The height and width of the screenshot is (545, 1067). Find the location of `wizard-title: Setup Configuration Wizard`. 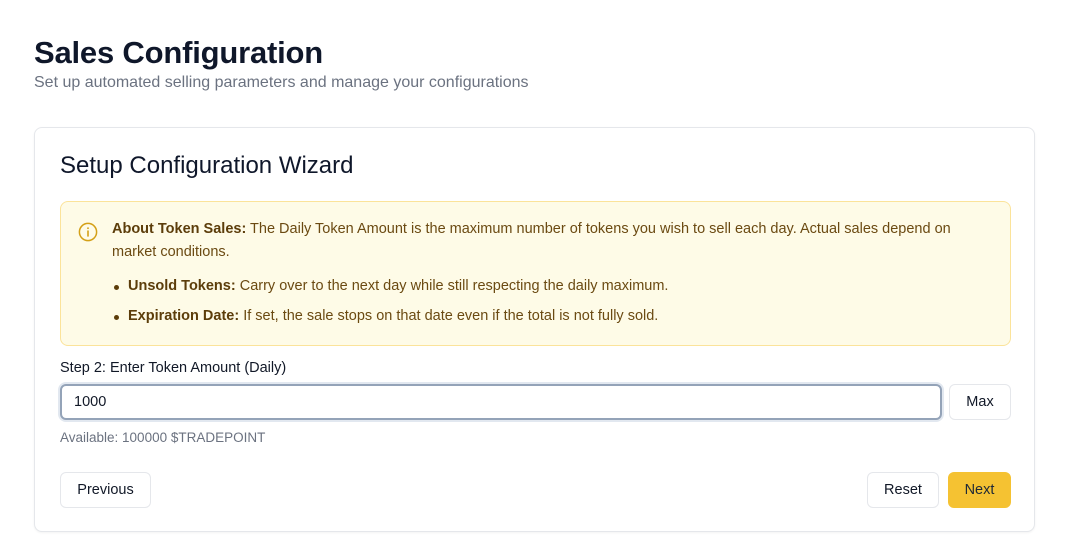

wizard-title: Setup Configuration Wizard is located at coordinates (207, 165).